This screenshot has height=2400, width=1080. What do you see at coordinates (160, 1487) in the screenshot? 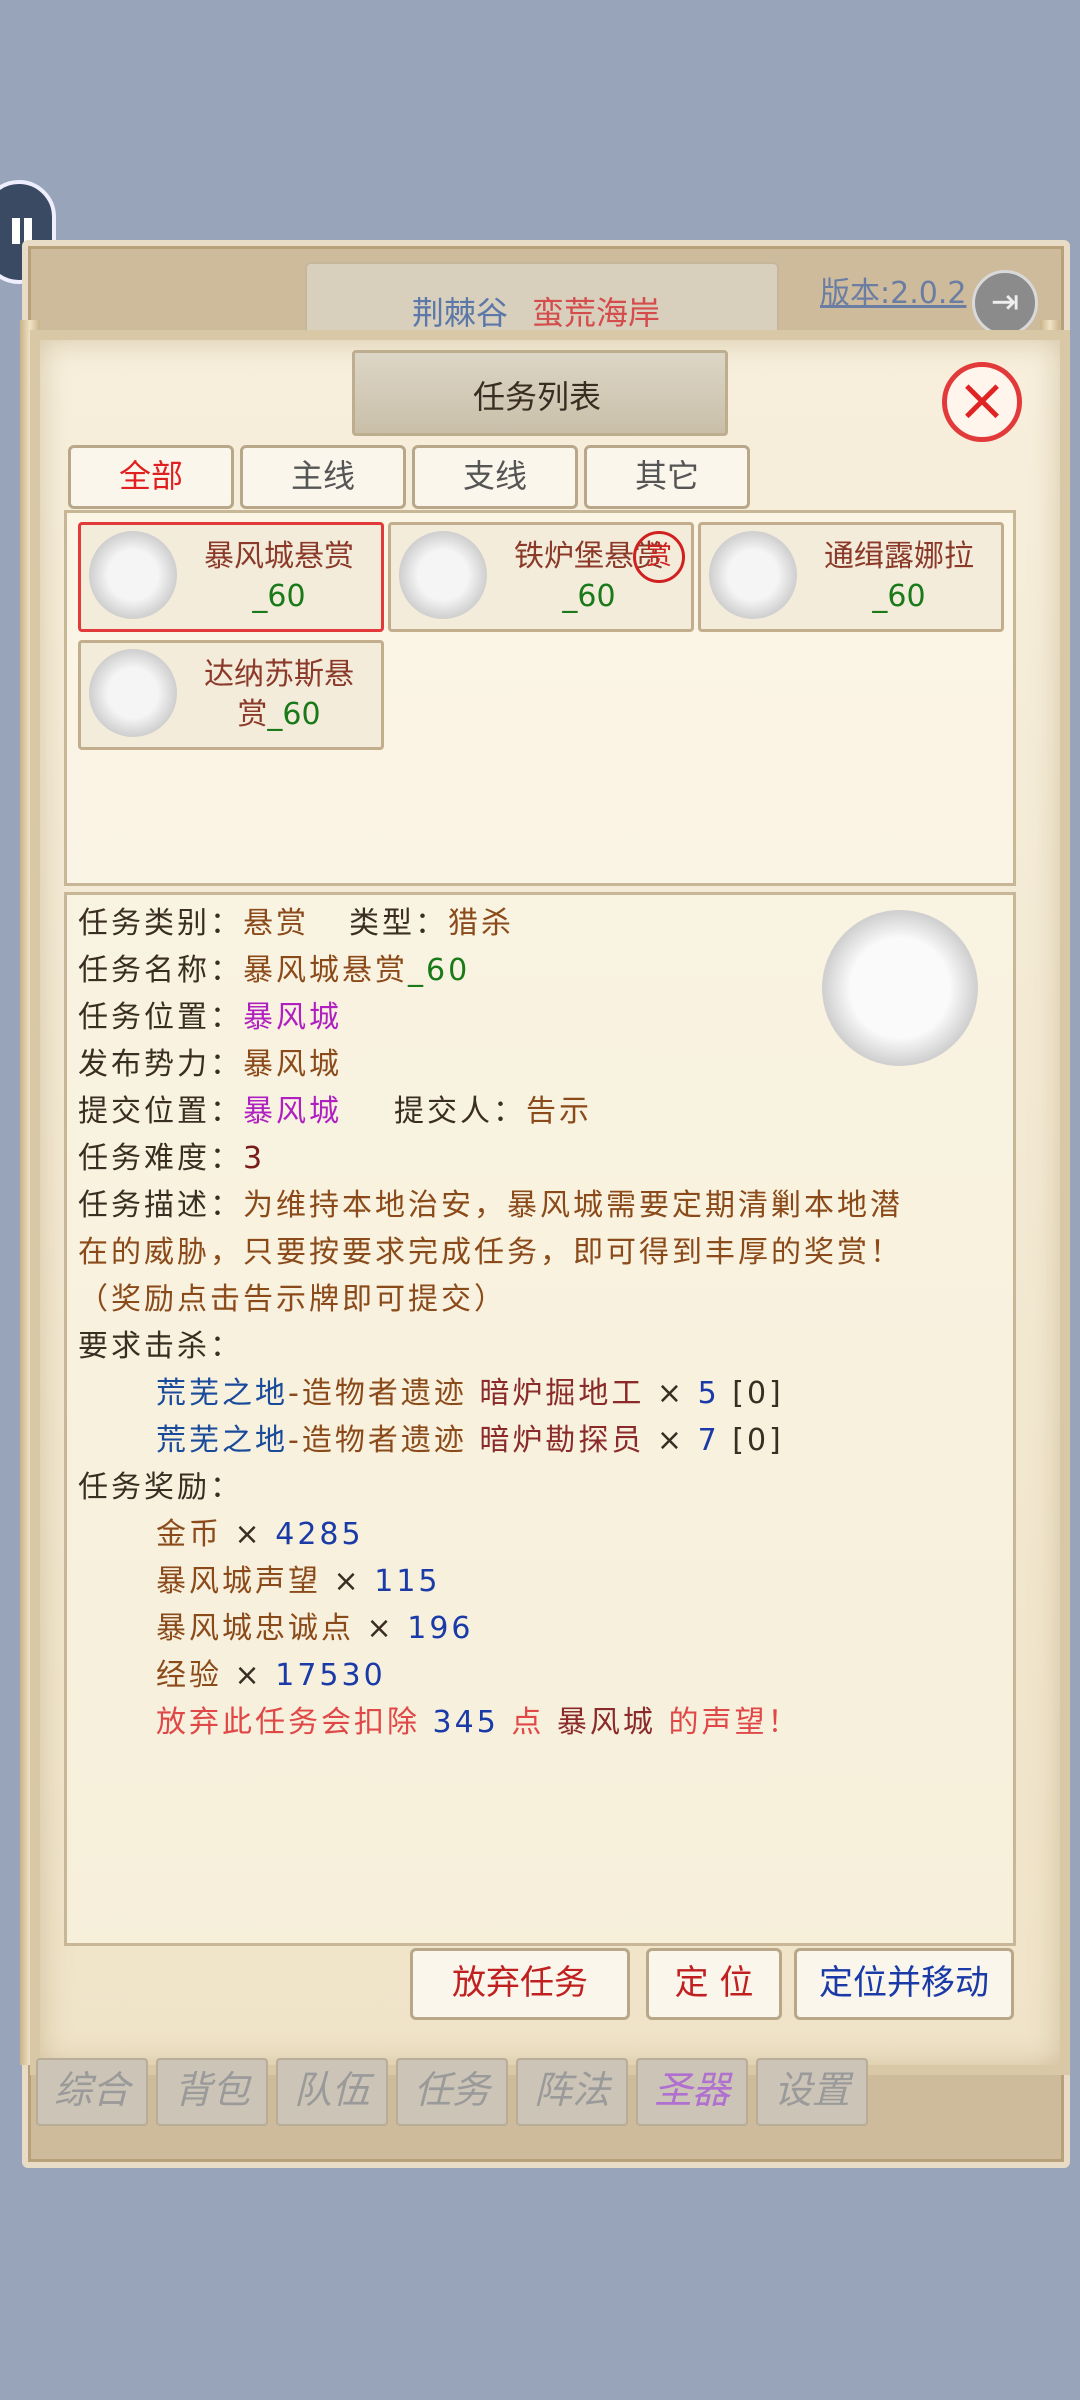
I see `detail-reward-label: 任务奖励：` at bounding box center [160, 1487].